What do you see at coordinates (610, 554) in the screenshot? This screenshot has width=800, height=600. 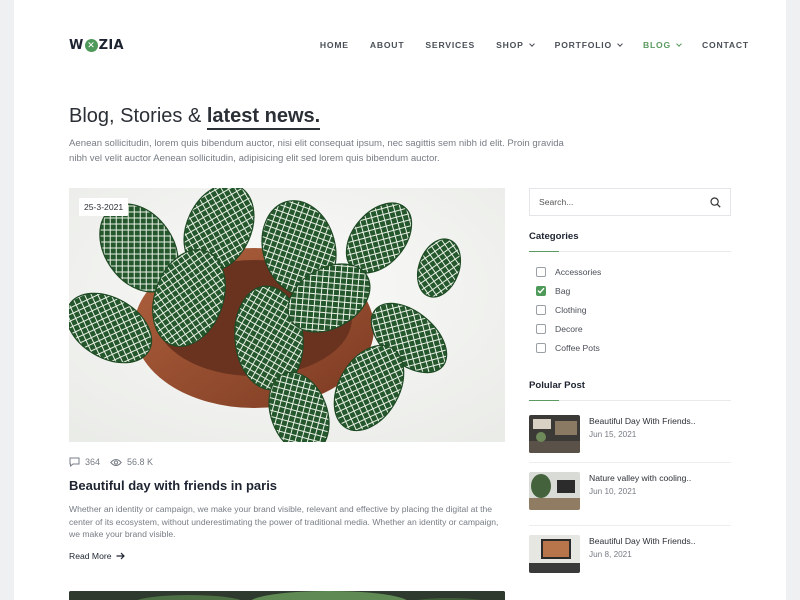 I see `popular-post-date: Jun 8, 2021` at bounding box center [610, 554].